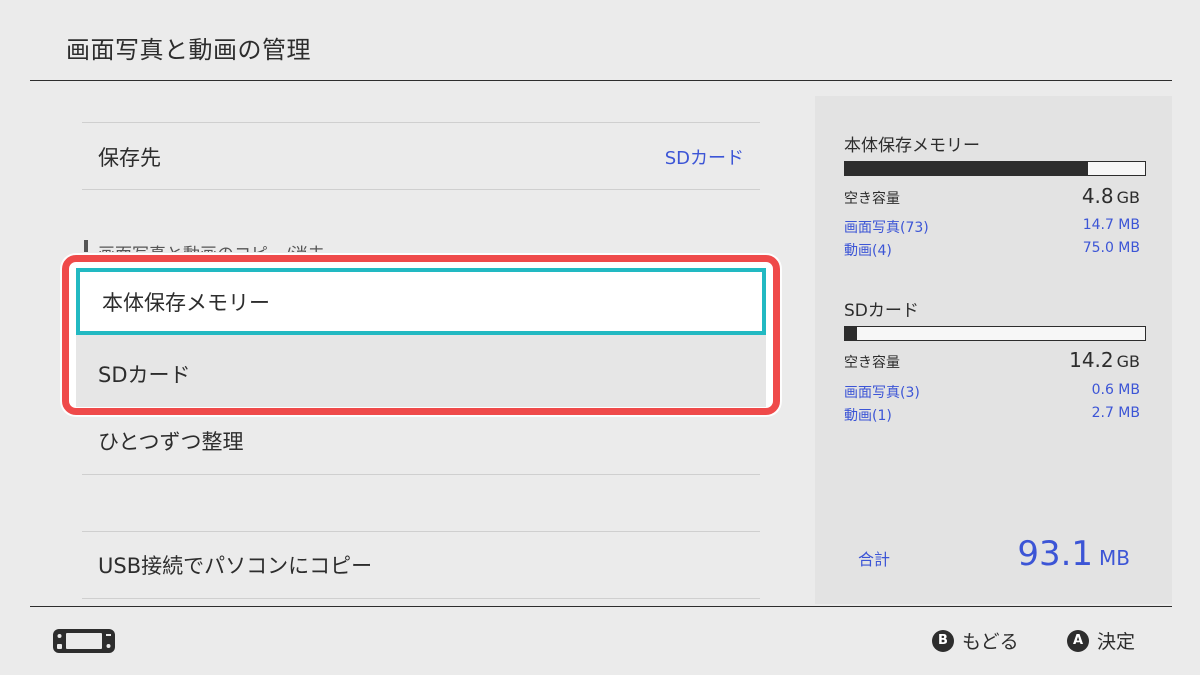  Describe the element at coordinates (421, 301) in the screenshot. I see `option-internal-memory: 本体保存メモリー` at that location.